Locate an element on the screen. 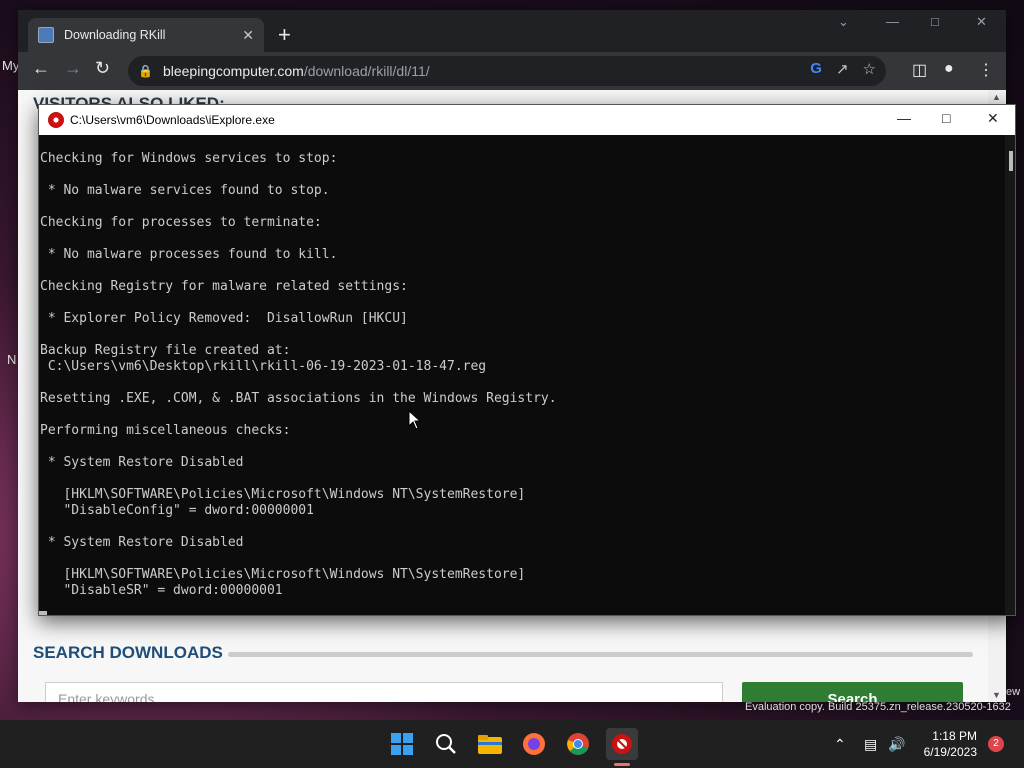 The height and width of the screenshot is (768, 1024). console-scrollbar is located at coordinates (1010, 375).